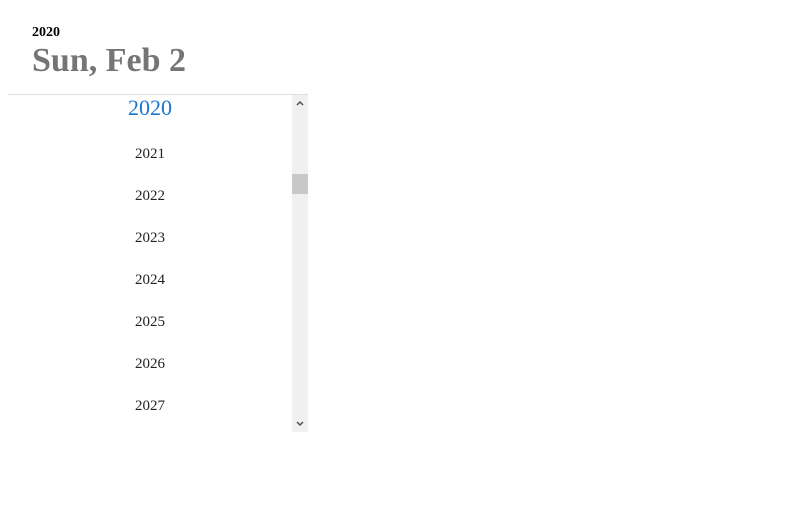  What do you see at coordinates (300, 424) in the screenshot?
I see `chevron-down-icon` at bounding box center [300, 424].